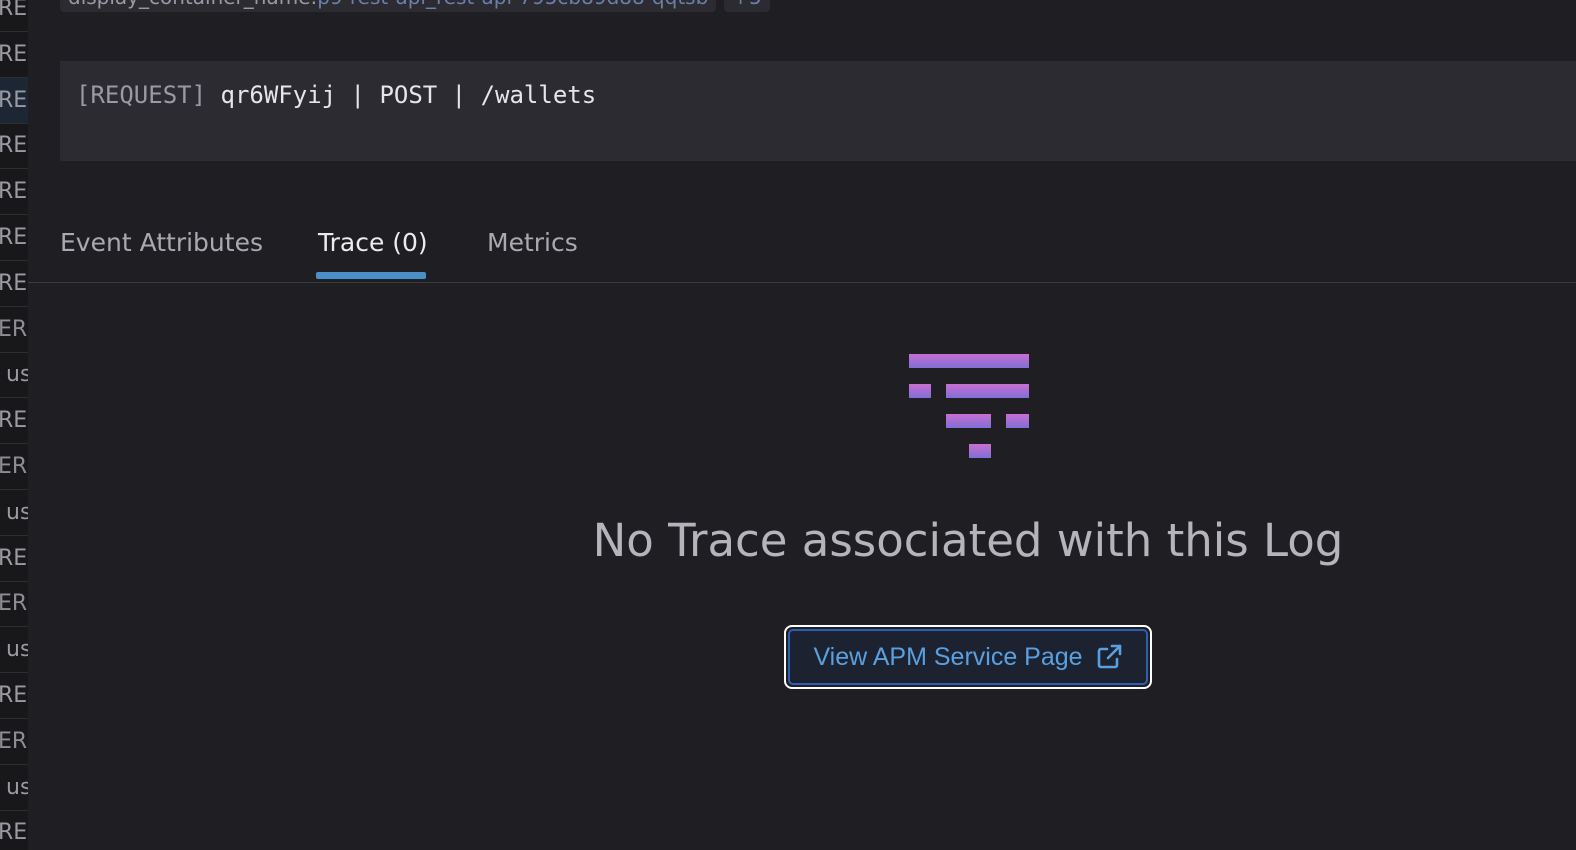  Describe the element at coordinates (948, 656) in the screenshot. I see `apm-button-label: View APM Service Page` at that location.